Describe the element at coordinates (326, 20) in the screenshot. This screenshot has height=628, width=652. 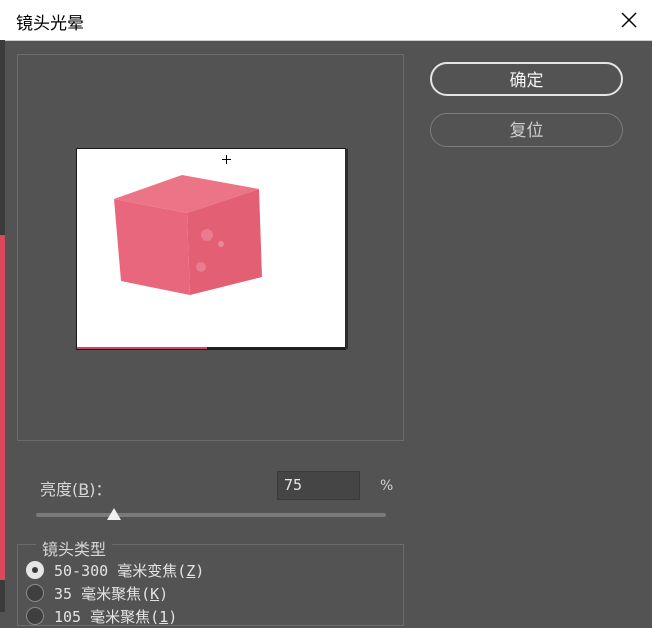
I see `title-bar: 镜头光晕` at that location.